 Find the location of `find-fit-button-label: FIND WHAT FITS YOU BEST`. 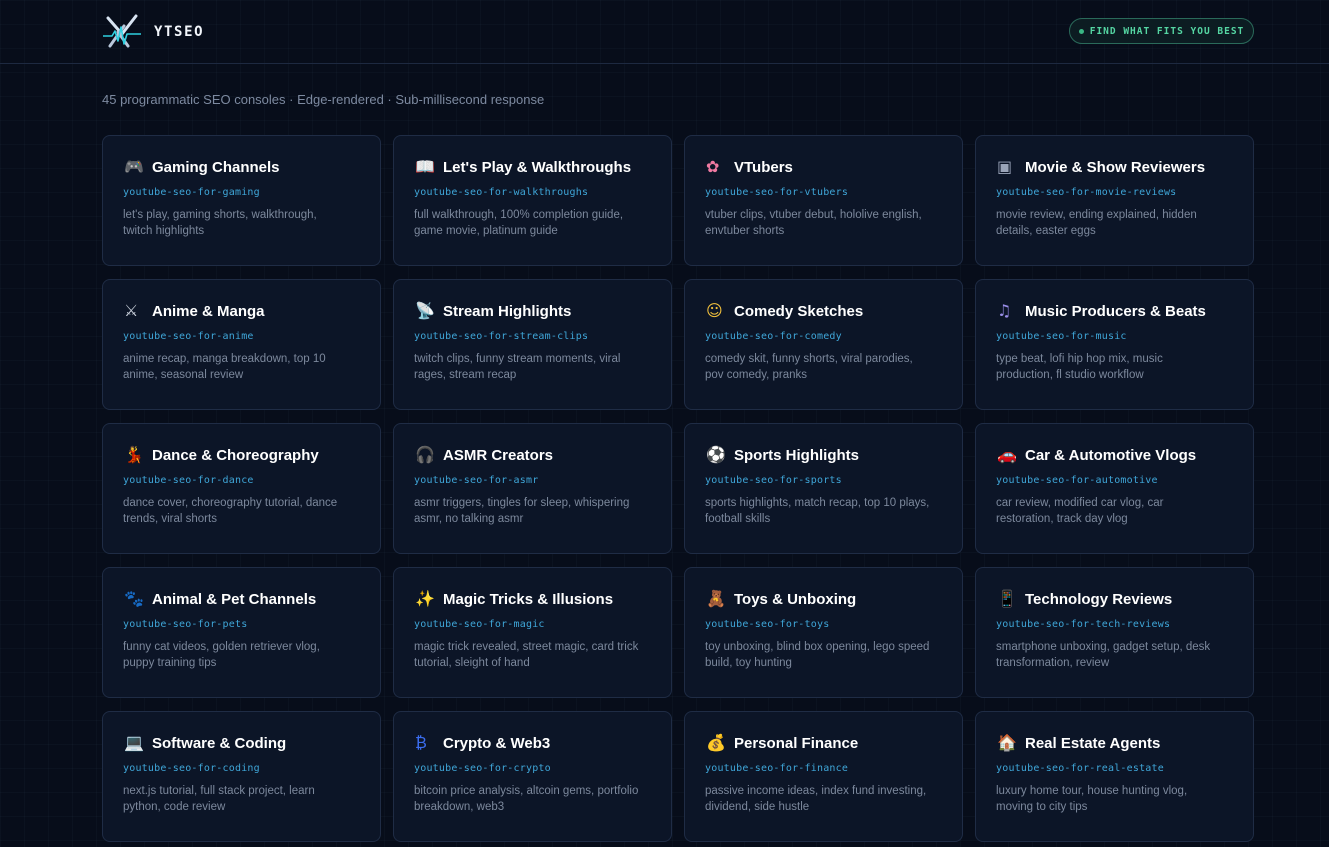

find-fit-button-label: FIND WHAT FITS YOU BEST is located at coordinates (1167, 31).